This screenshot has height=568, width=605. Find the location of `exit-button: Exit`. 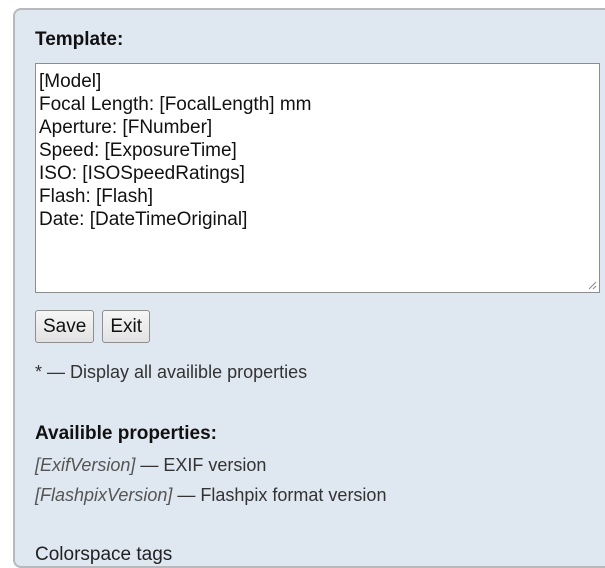

exit-button: Exit is located at coordinates (126, 326).